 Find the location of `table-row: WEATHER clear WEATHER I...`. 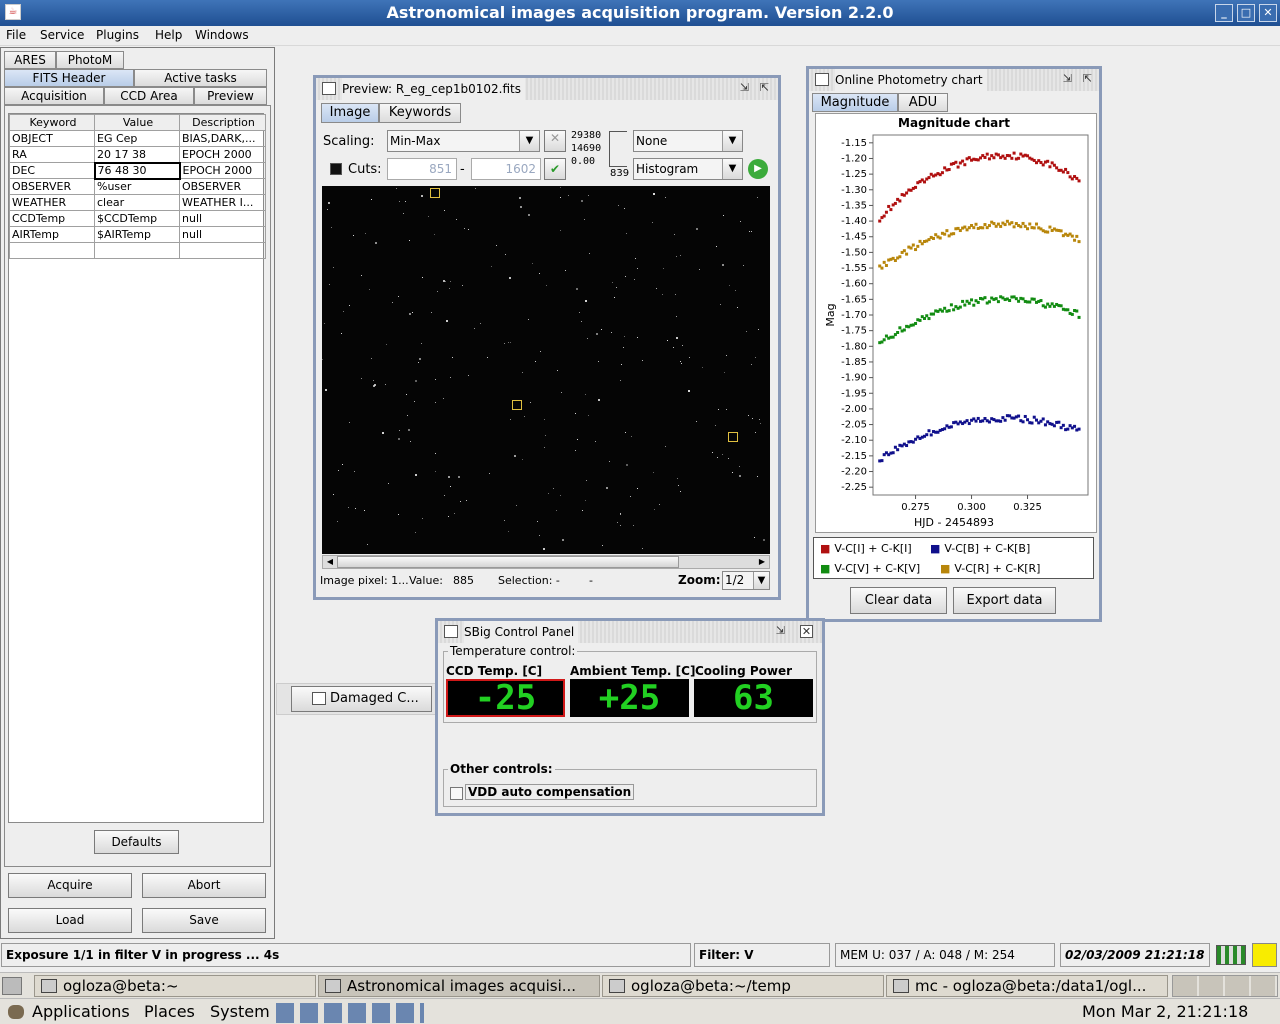

table-row: WEATHER clear WEATHER I... is located at coordinates (137, 202).